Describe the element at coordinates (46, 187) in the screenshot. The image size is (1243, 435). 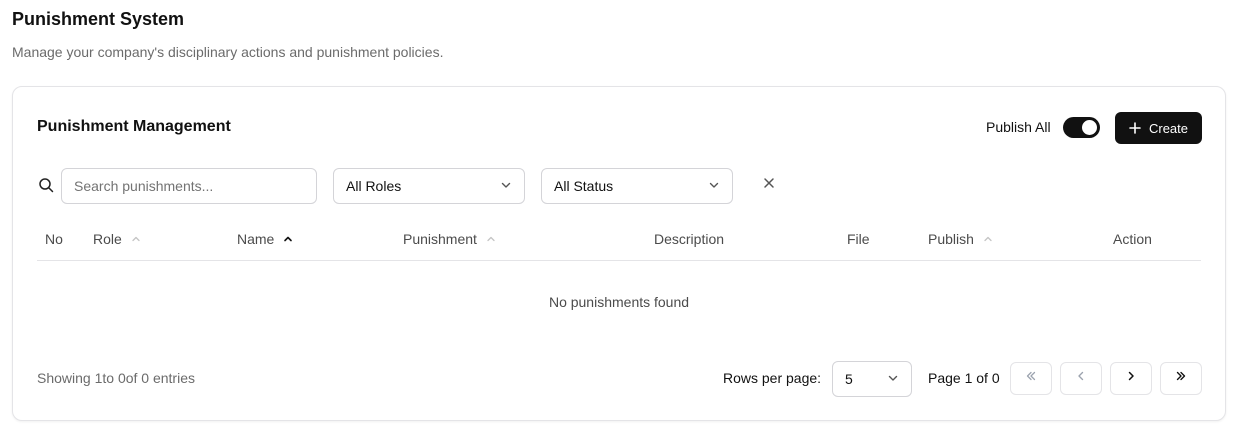
I see `search-icon` at that location.